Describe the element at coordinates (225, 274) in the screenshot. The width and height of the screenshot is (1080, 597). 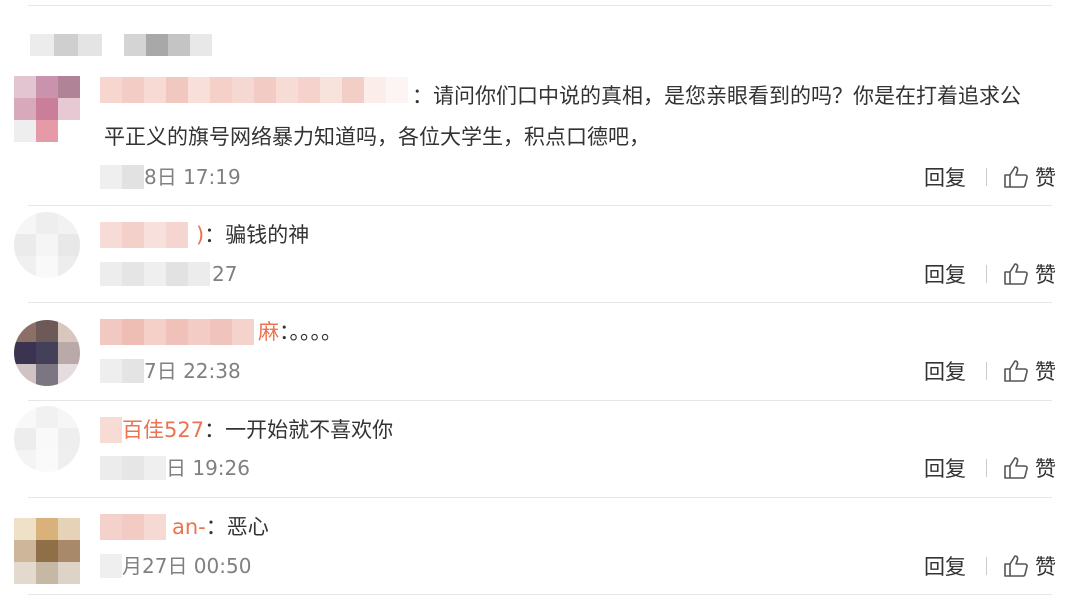
I see `timestamp: 27` at that location.